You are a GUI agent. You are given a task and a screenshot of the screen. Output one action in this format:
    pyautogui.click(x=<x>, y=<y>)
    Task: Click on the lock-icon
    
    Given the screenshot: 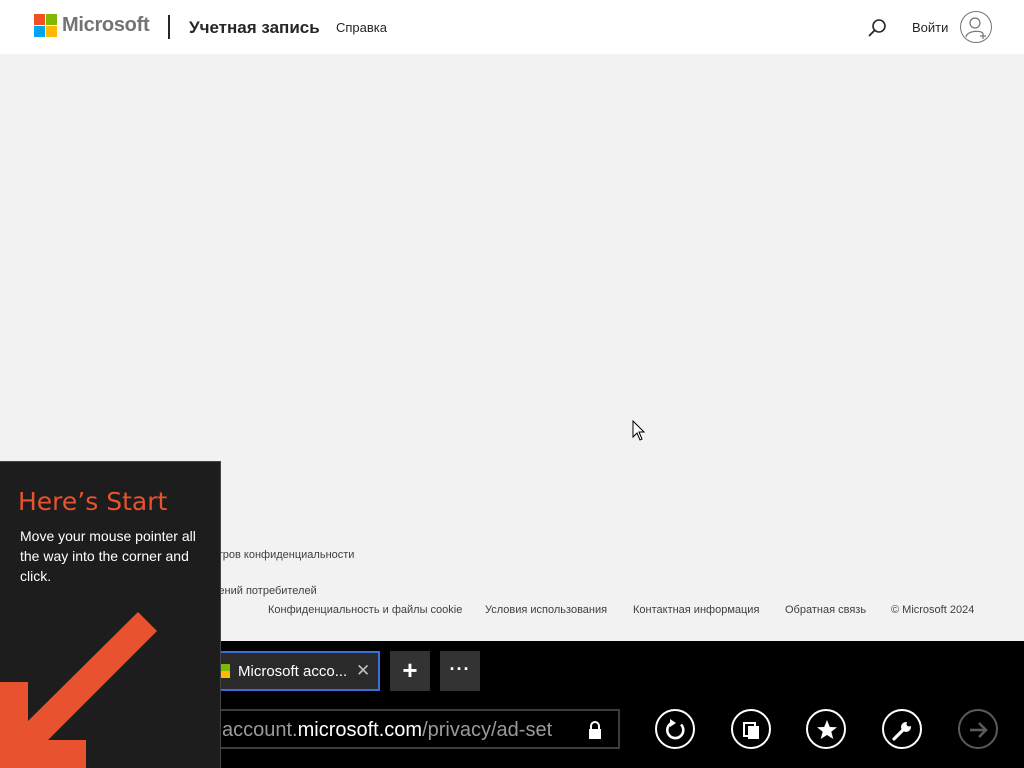 What is the action you would take?
    pyautogui.click(x=595, y=730)
    